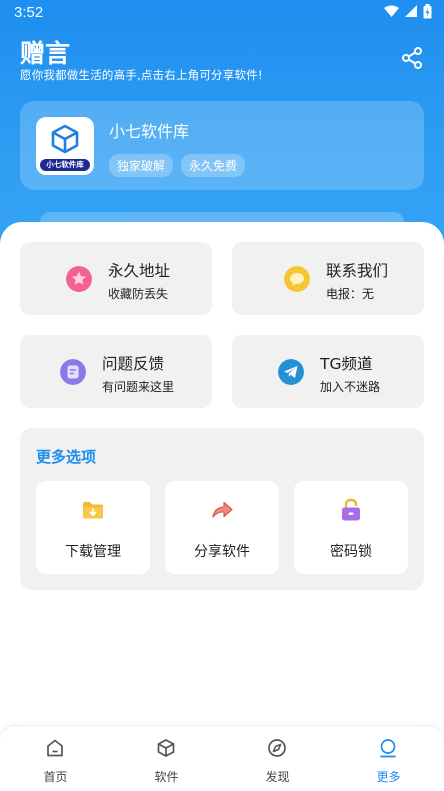 This screenshot has width=444, height=791. What do you see at coordinates (427, 11) in the screenshot?
I see `battery-icon` at bounding box center [427, 11].